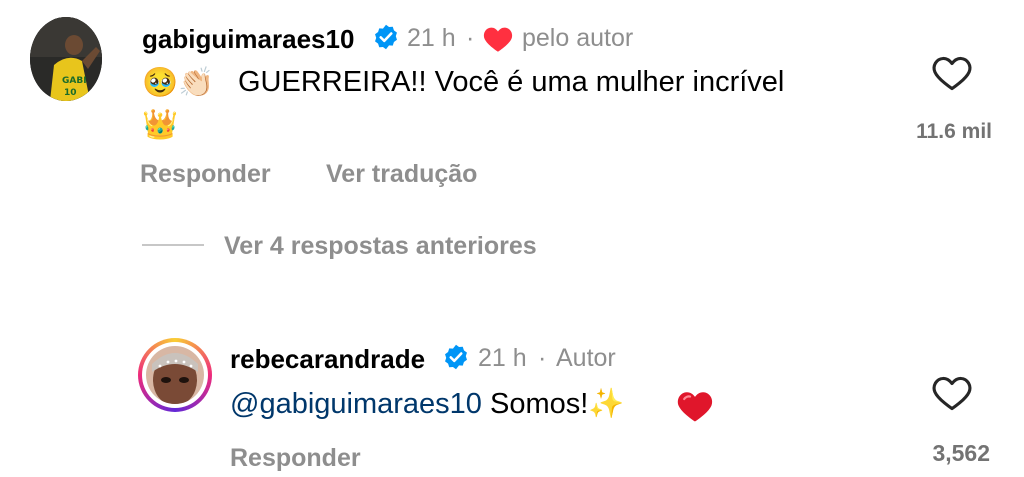  Describe the element at coordinates (380, 246) in the screenshot. I see `view-previous-replies-button: Ver 4 respostas anteriores` at that location.